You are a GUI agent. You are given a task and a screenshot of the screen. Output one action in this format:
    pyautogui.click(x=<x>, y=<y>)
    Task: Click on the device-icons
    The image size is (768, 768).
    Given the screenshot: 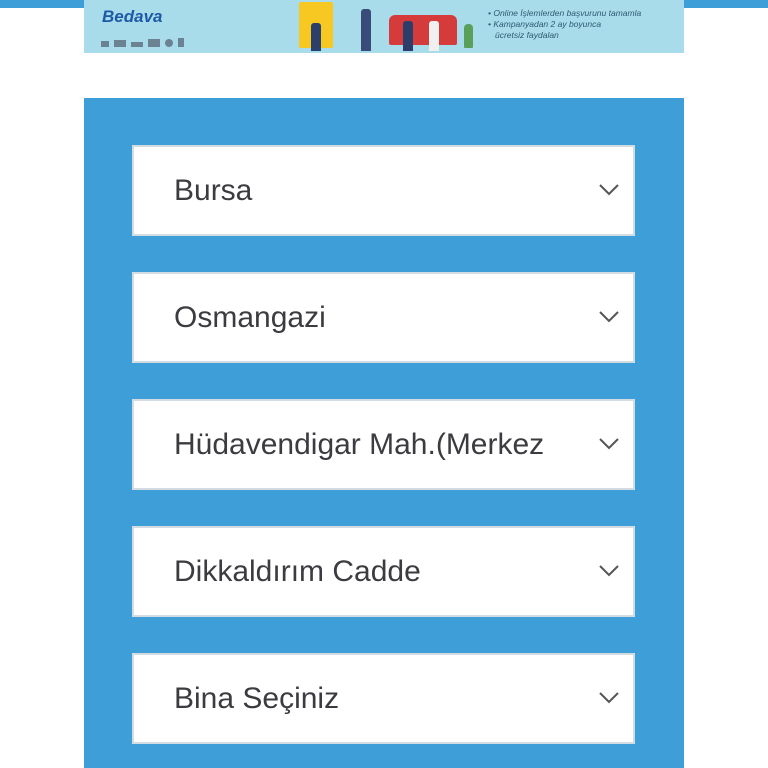 What is the action you would take?
    pyautogui.click(x=142, y=42)
    